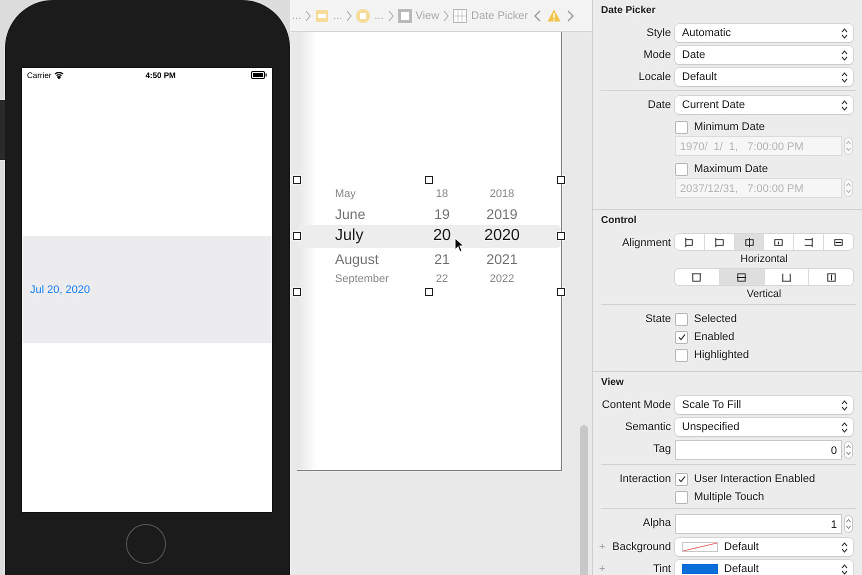 The width and height of the screenshot is (862, 575). Describe the element at coordinates (429, 259) in the screenshot. I see `picker-row: August 21 2021` at that location.